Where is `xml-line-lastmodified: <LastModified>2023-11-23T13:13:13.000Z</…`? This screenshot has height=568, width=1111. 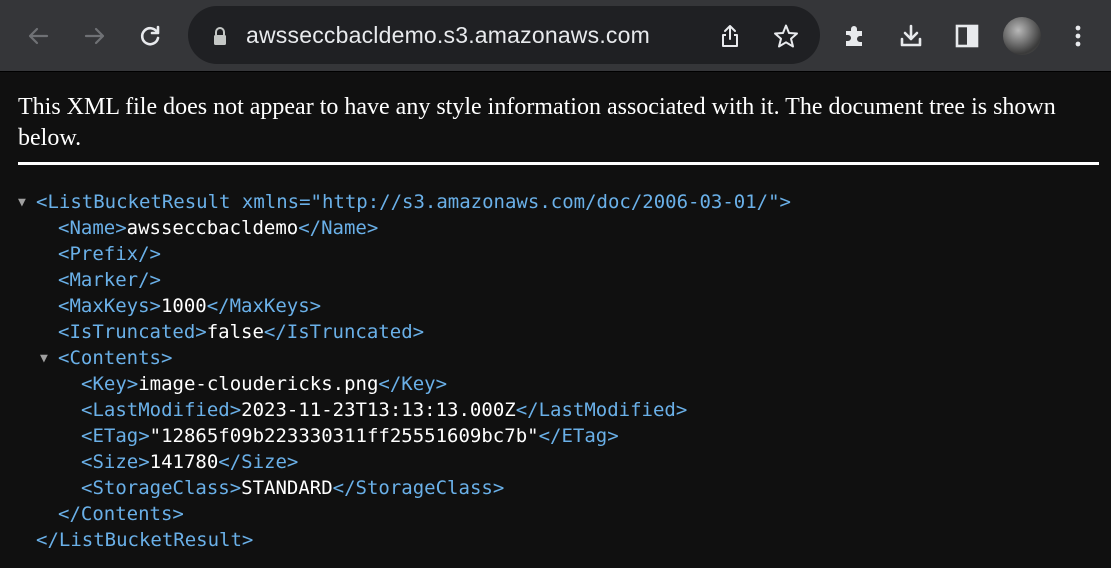
xml-line-lastmodified: <LastModified>2023-11-23T13:13:13.000Z</… is located at coordinates (384, 410).